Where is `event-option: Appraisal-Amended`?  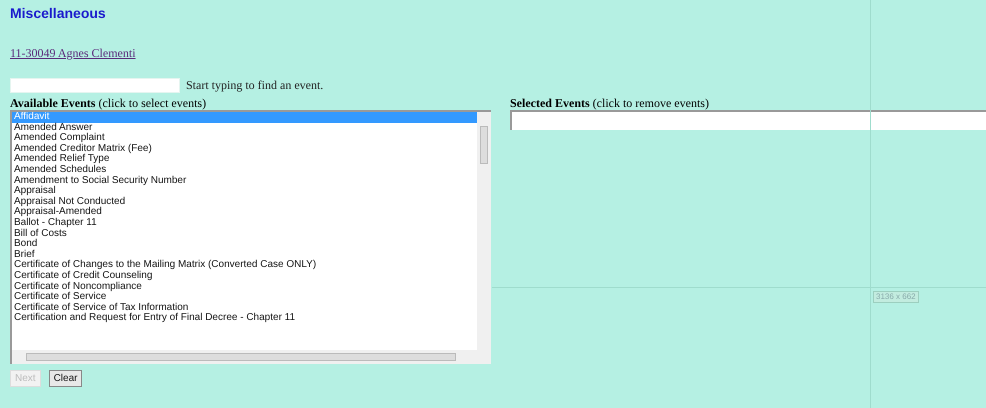 event-option: Appraisal-Amended is located at coordinates (244, 212).